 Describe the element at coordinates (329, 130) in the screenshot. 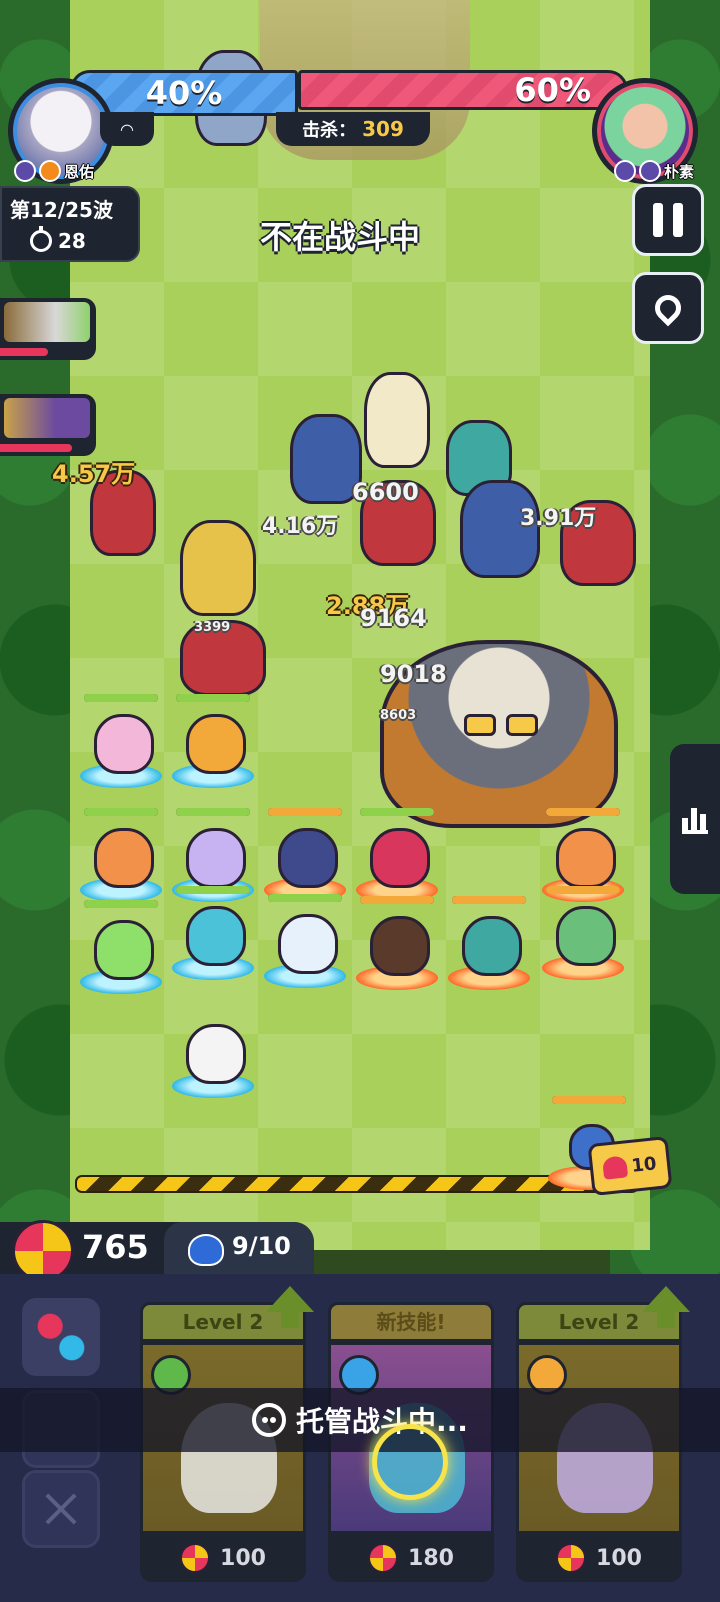

I see `kills-label: 击杀：` at that location.